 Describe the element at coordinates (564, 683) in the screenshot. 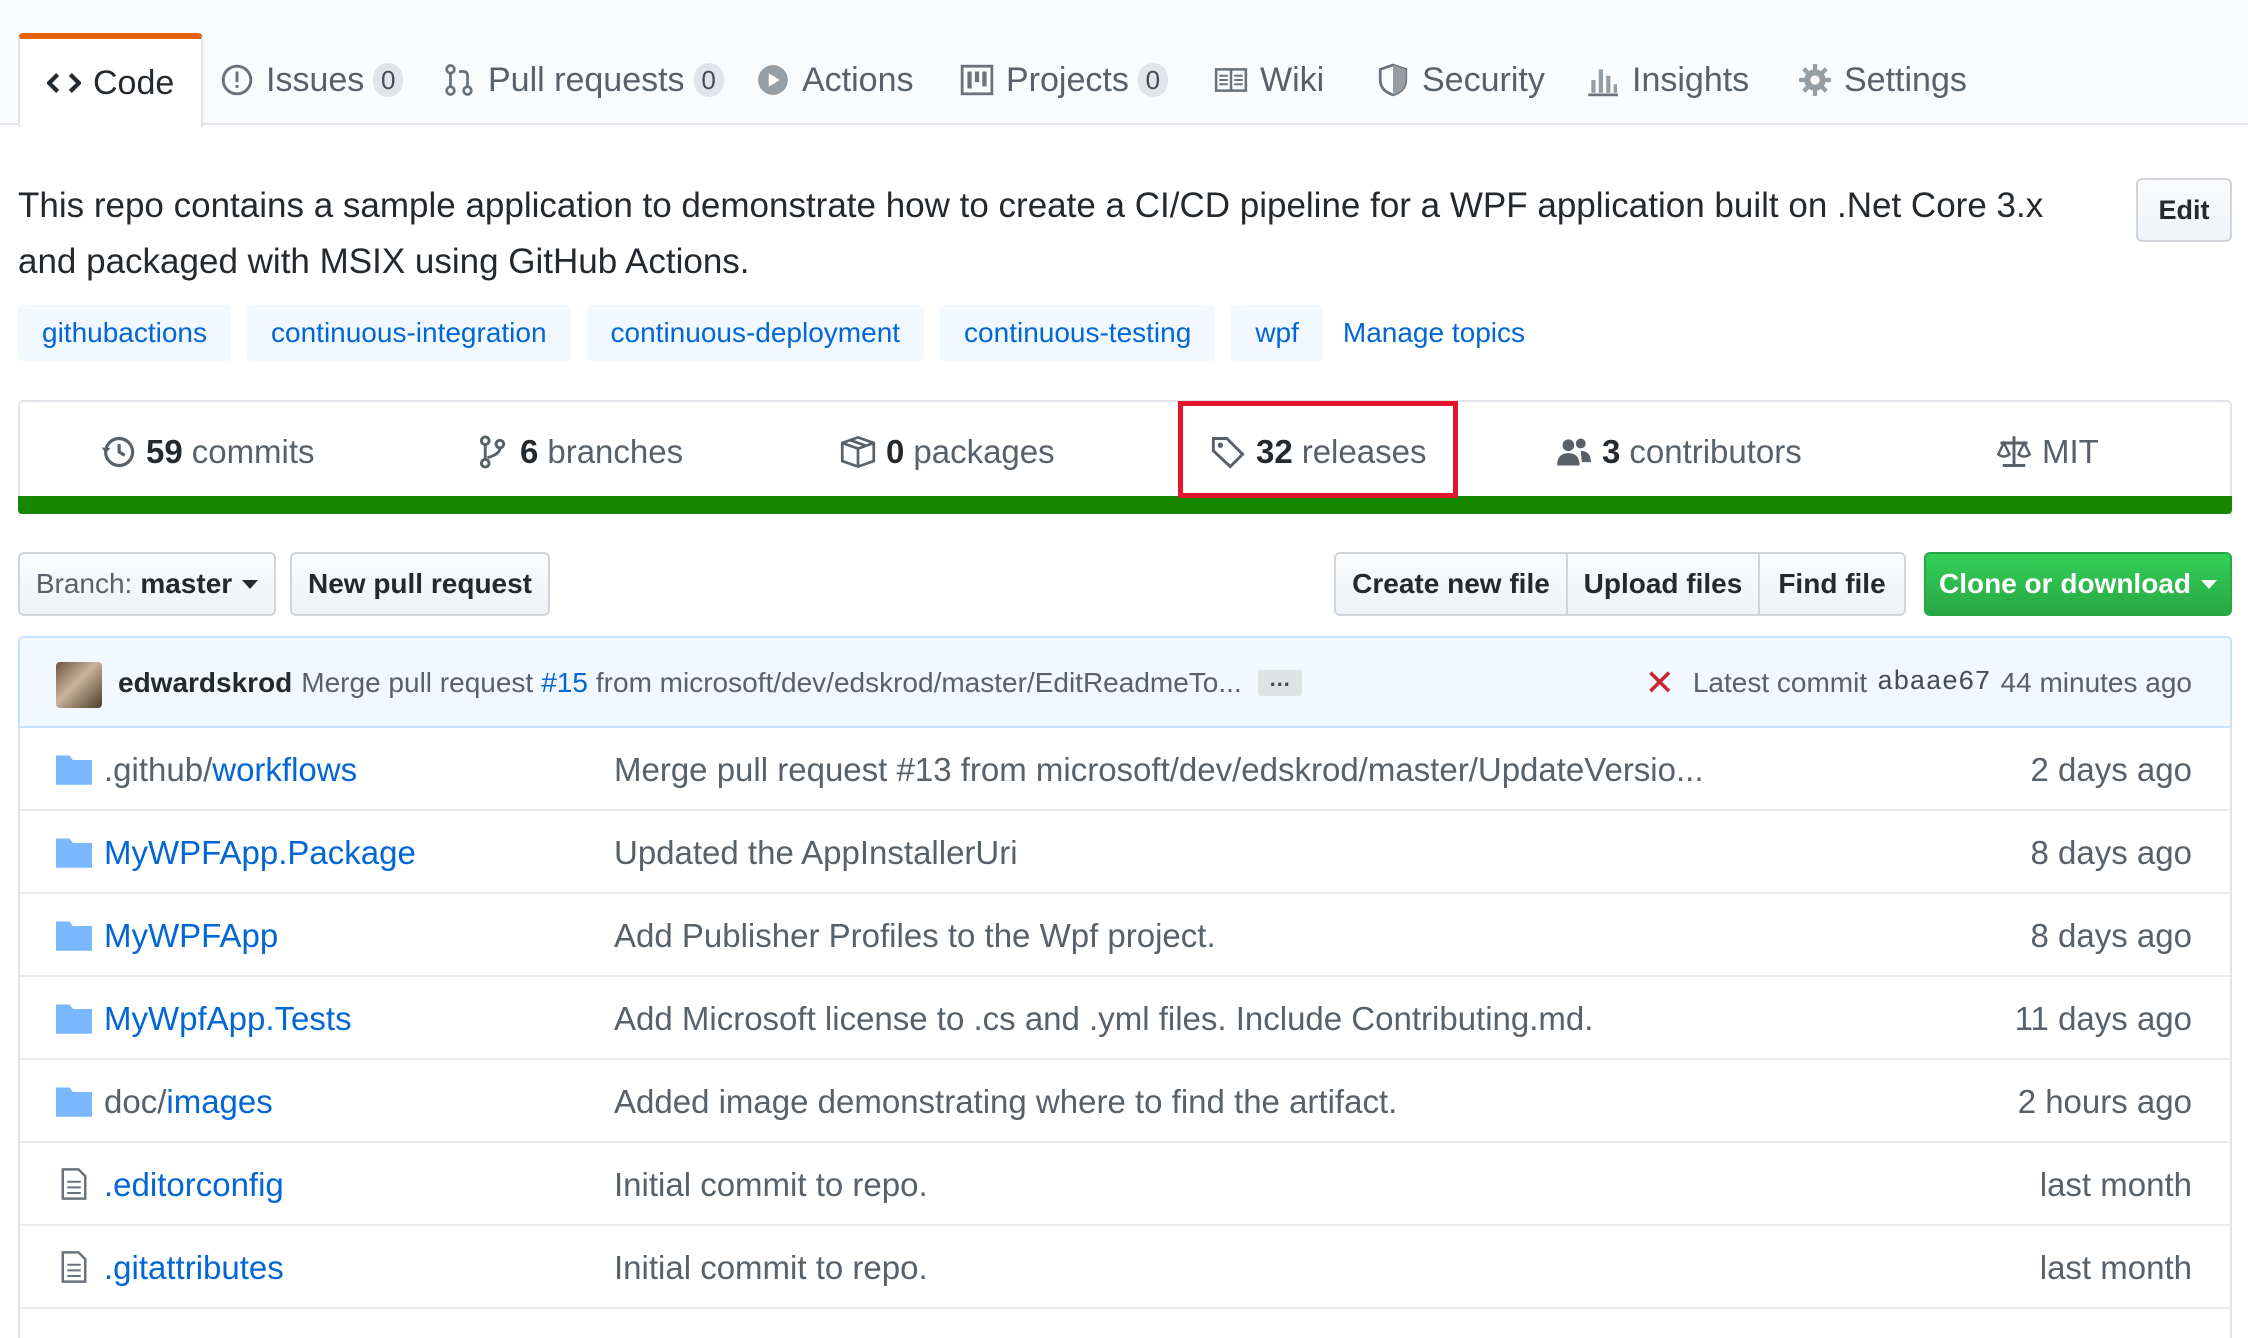

I see `commit-pr-link: #15` at that location.